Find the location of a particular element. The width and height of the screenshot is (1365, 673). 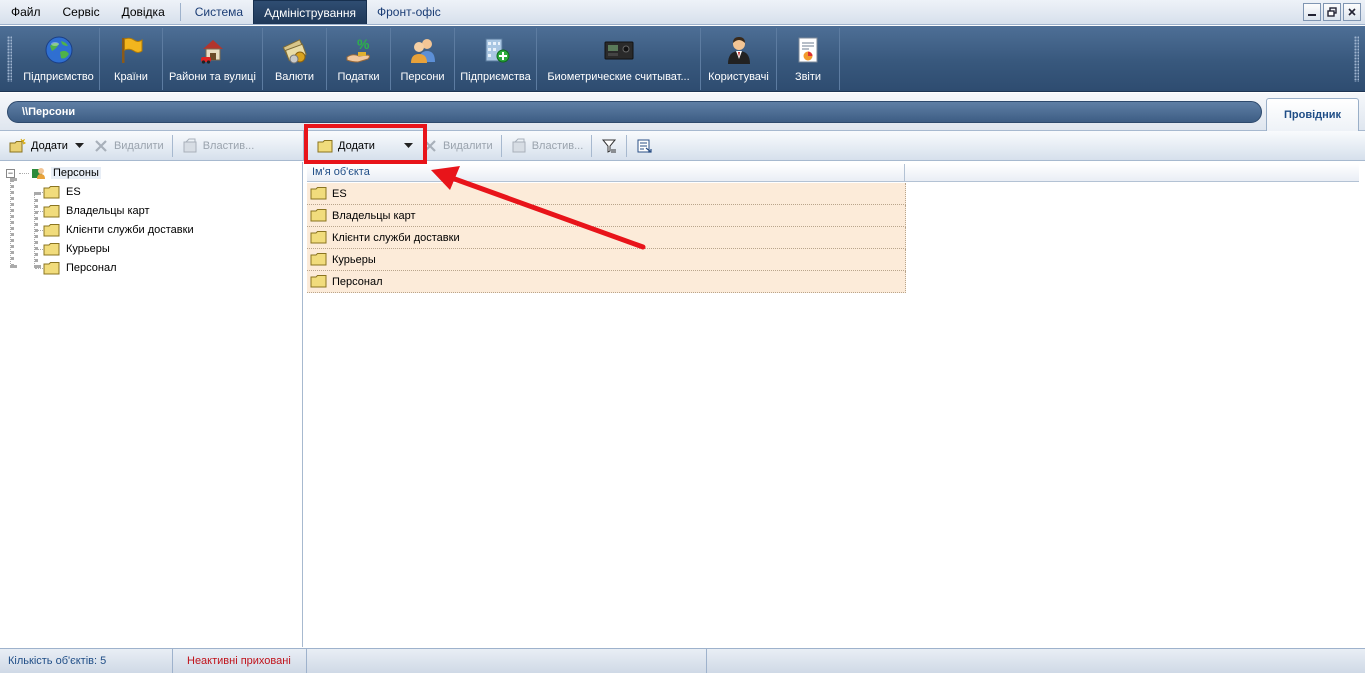

ribbon-label: Валюти is located at coordinates (294, 77).